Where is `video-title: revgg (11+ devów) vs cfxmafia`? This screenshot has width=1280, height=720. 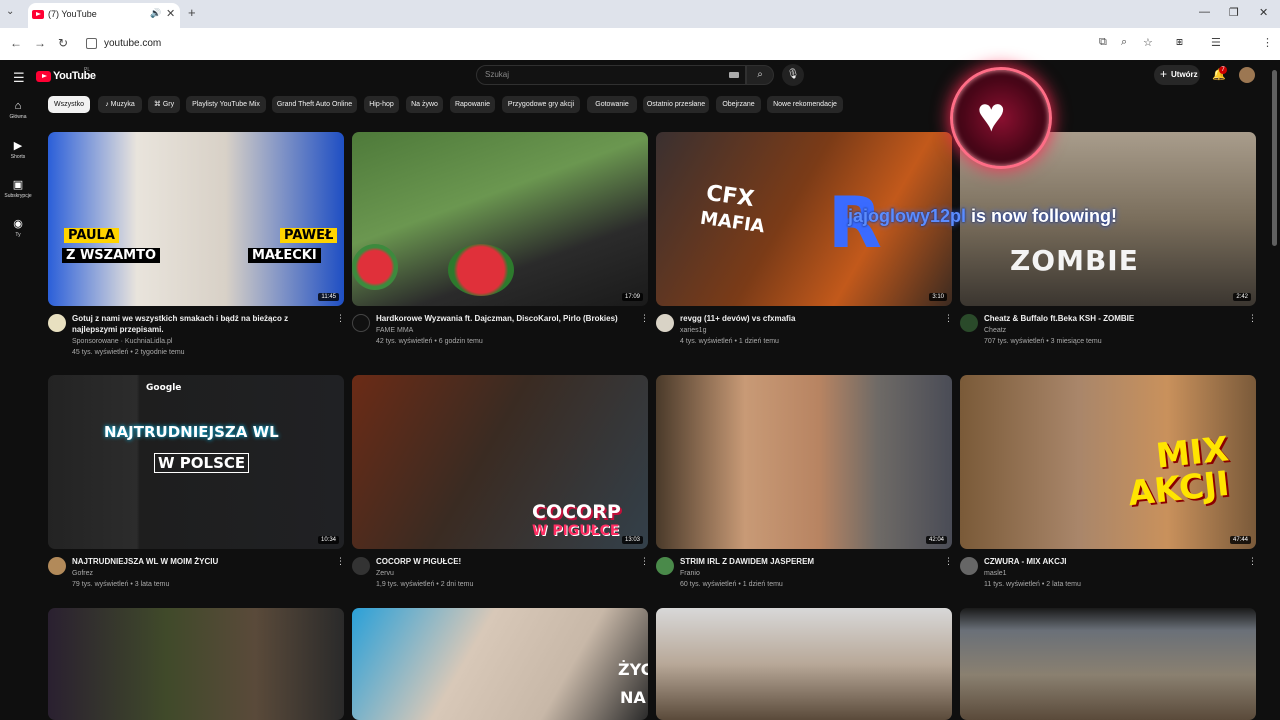
video-title: revgg (11+ devów) vs cfxmafia is located at coordinates (808, 318).